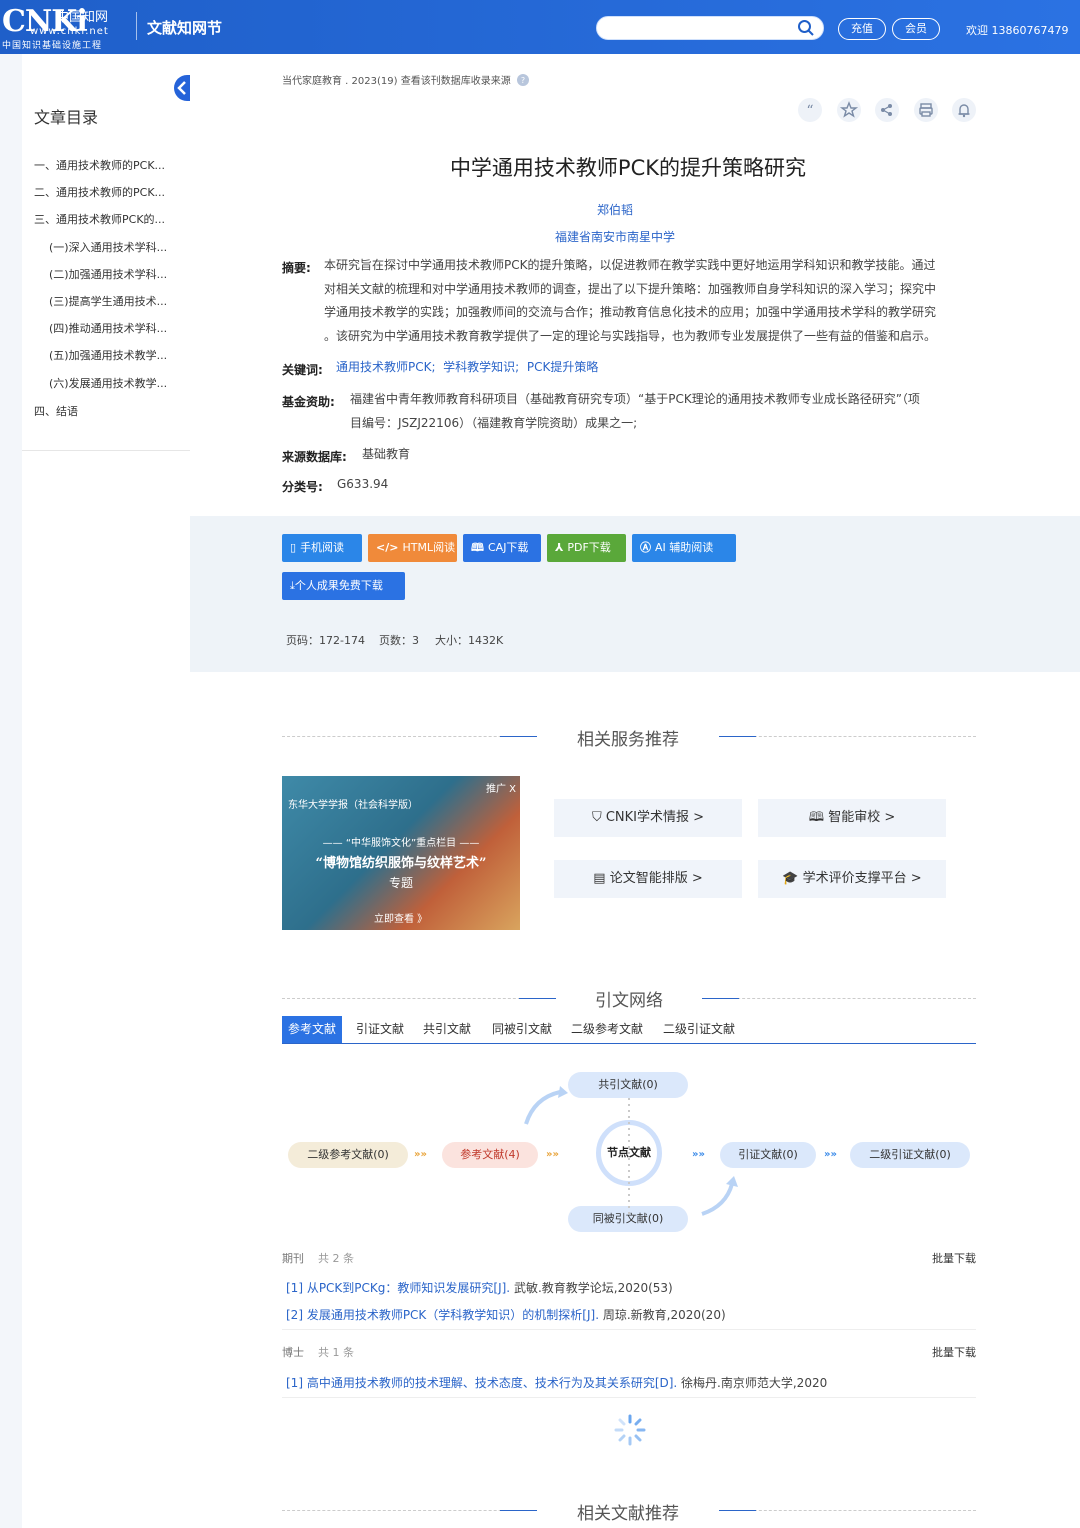 The width and height of the screenshot is (1080, 1528). Describe the element at coordinates (768, 1155) in the screenshot. I see `node-citing: 引证文献(0)` at that location.